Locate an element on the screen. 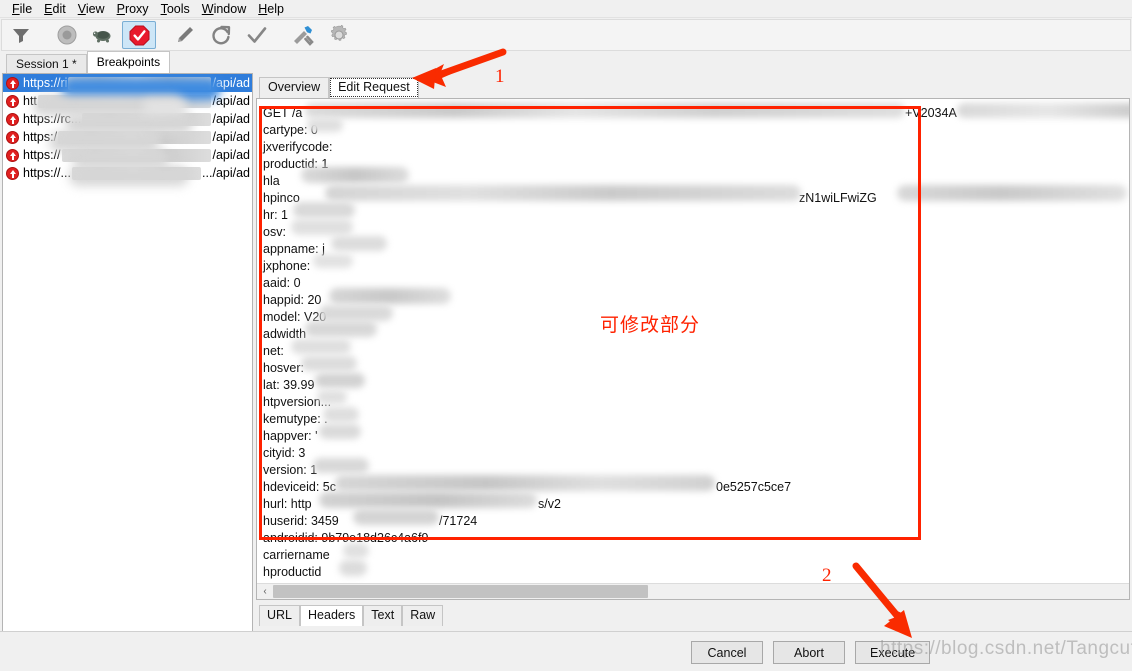 Image resolution: width=1132 pixels, height=671 pixels. session-tabstrip: Session 1 * Breakpoints is located at coordinates (566, 62).